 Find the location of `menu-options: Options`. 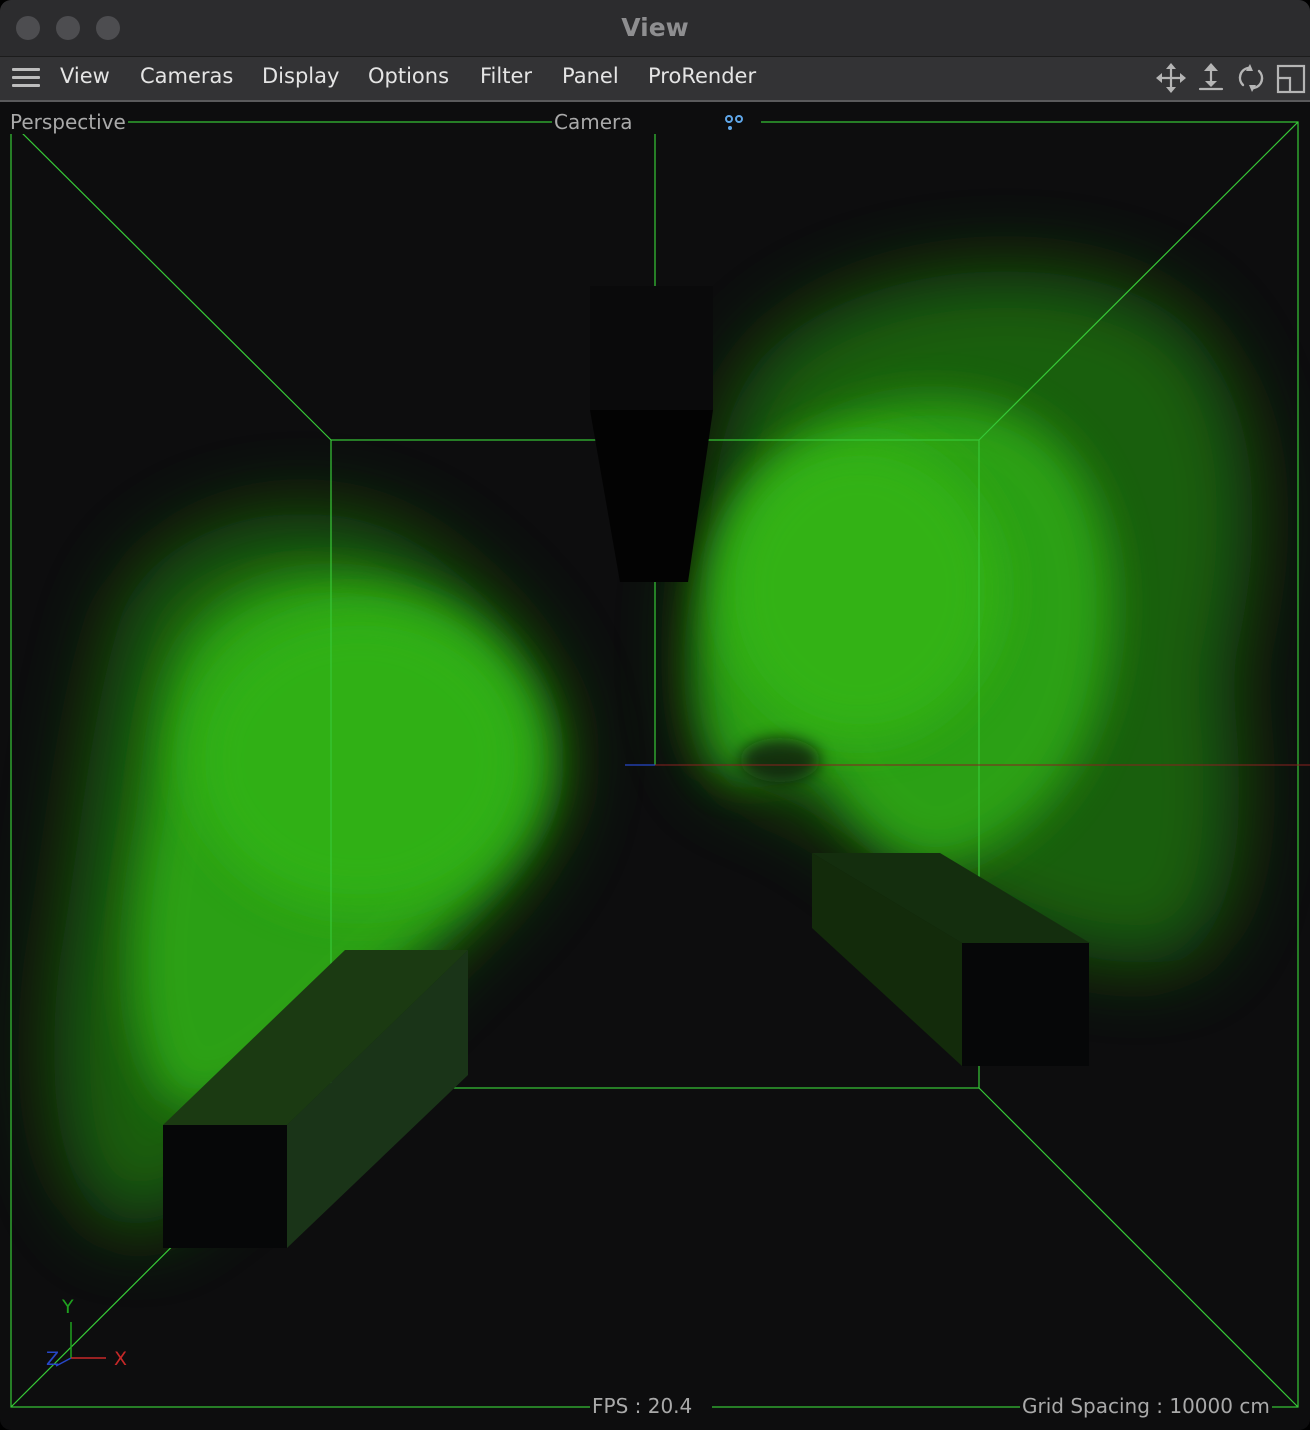

menu-options: Options is located at coordinates (408, 78).